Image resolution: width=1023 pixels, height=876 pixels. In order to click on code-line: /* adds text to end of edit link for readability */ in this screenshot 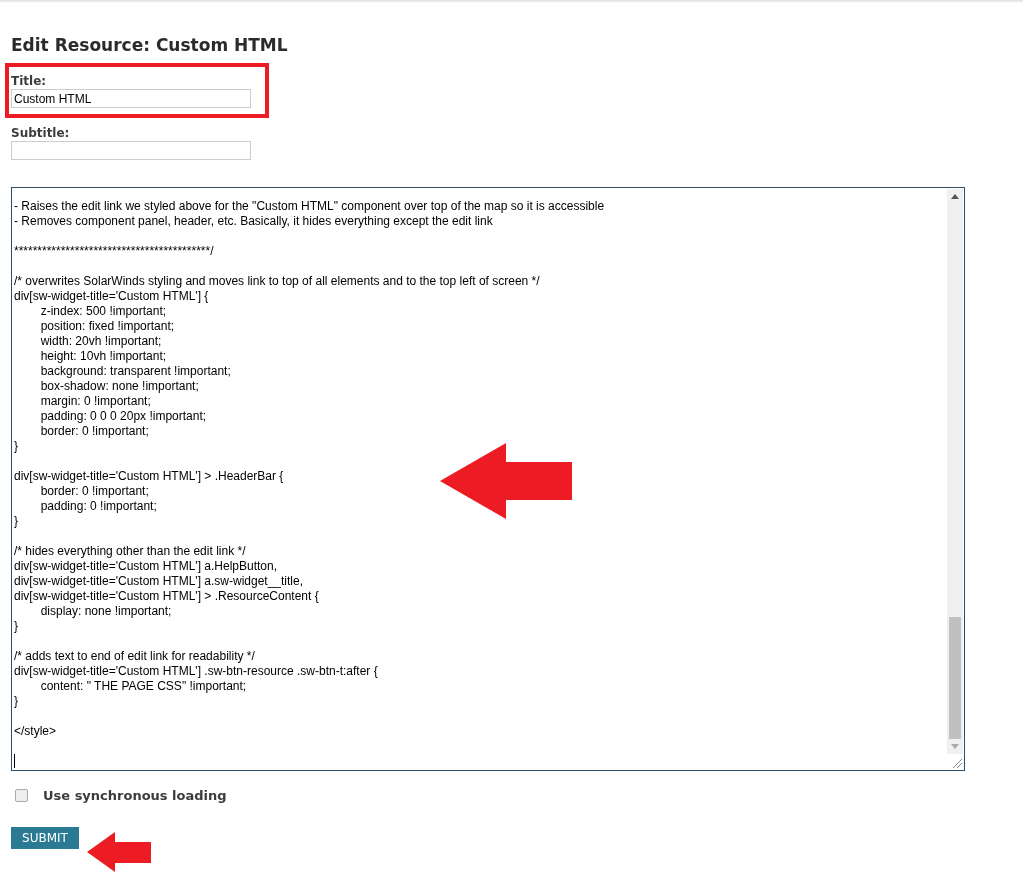, I will do `click(134, 656)`.